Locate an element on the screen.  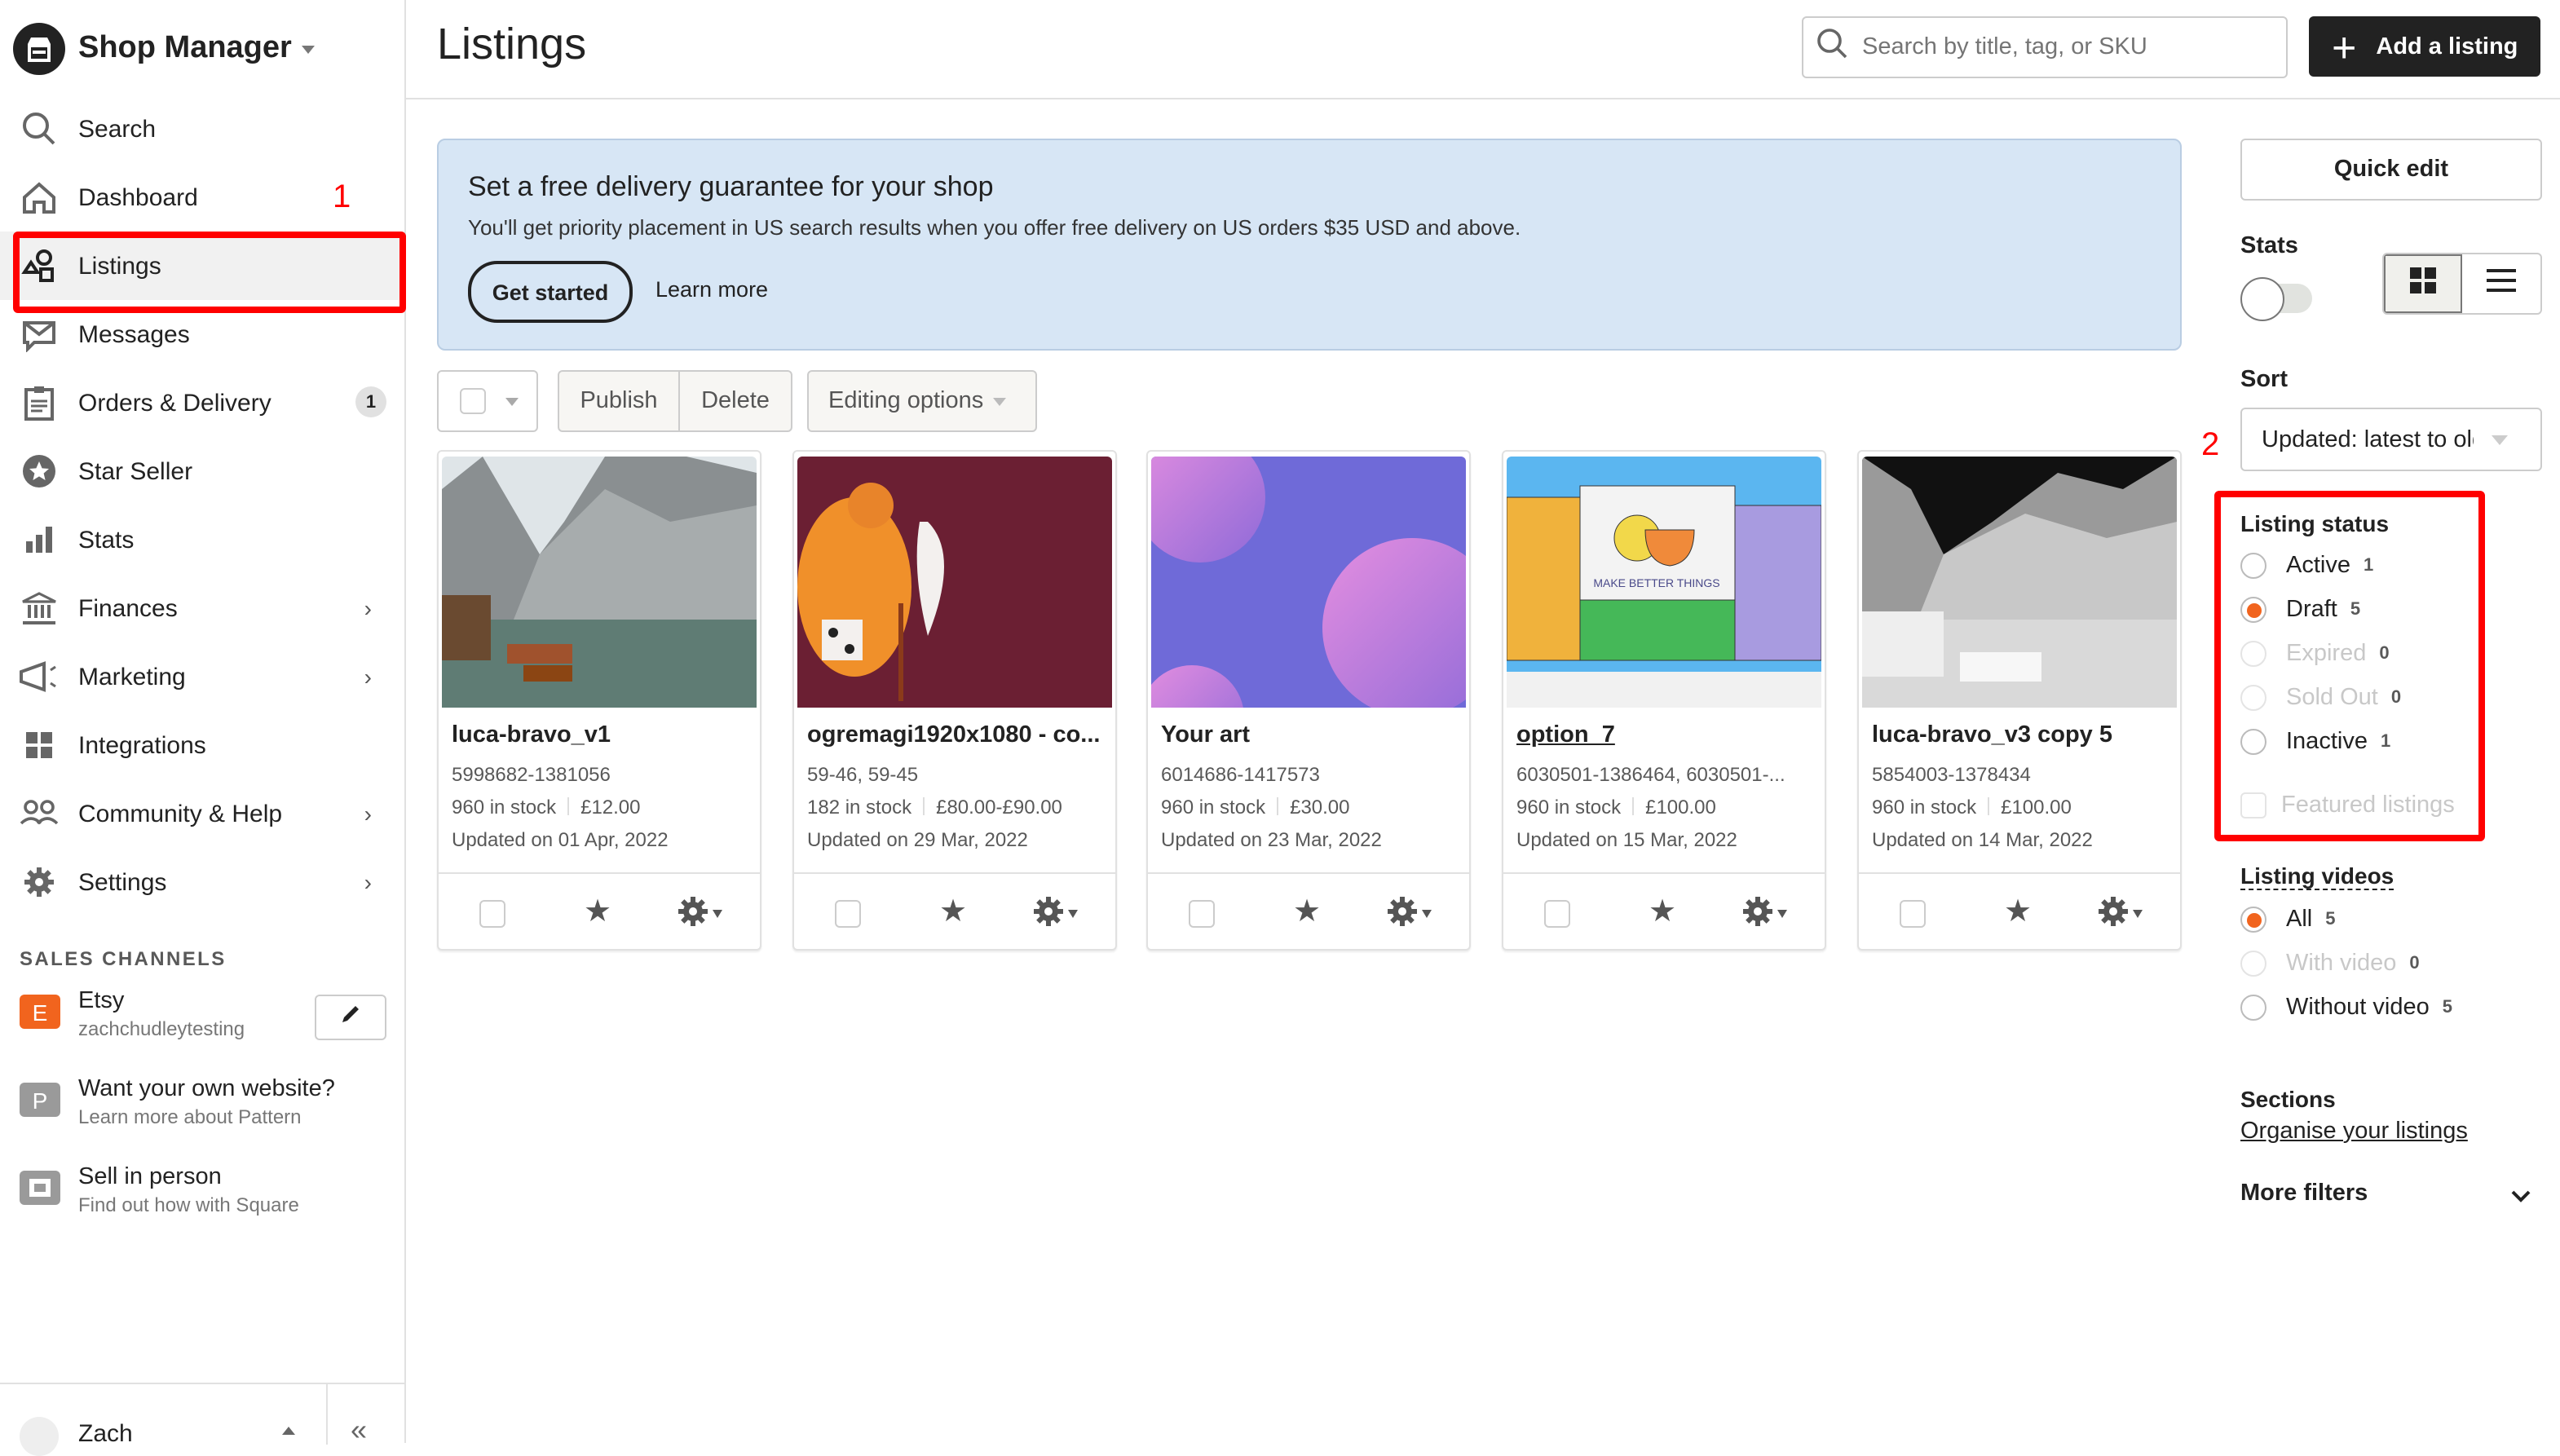
sidebar-item-label: Finances is located at coordinates (128, 608).